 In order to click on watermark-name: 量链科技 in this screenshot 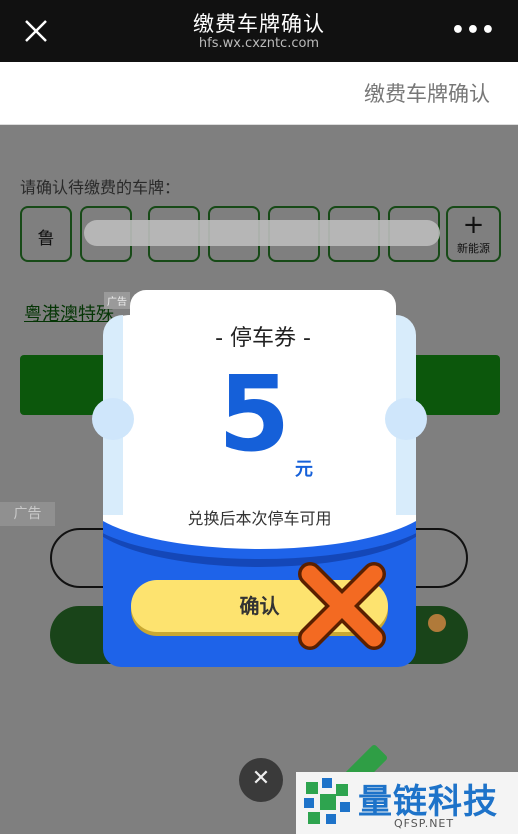, I will do `click(428, 802)`.